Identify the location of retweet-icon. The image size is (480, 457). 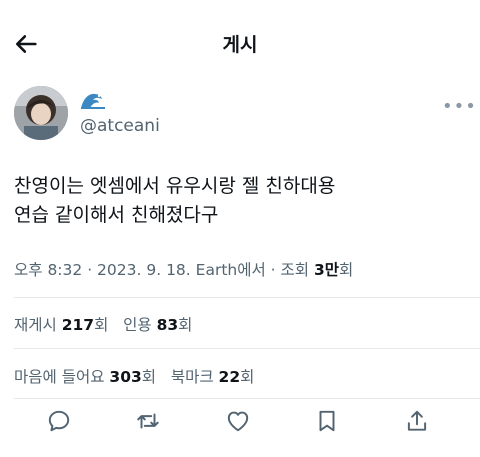
(148, 421).